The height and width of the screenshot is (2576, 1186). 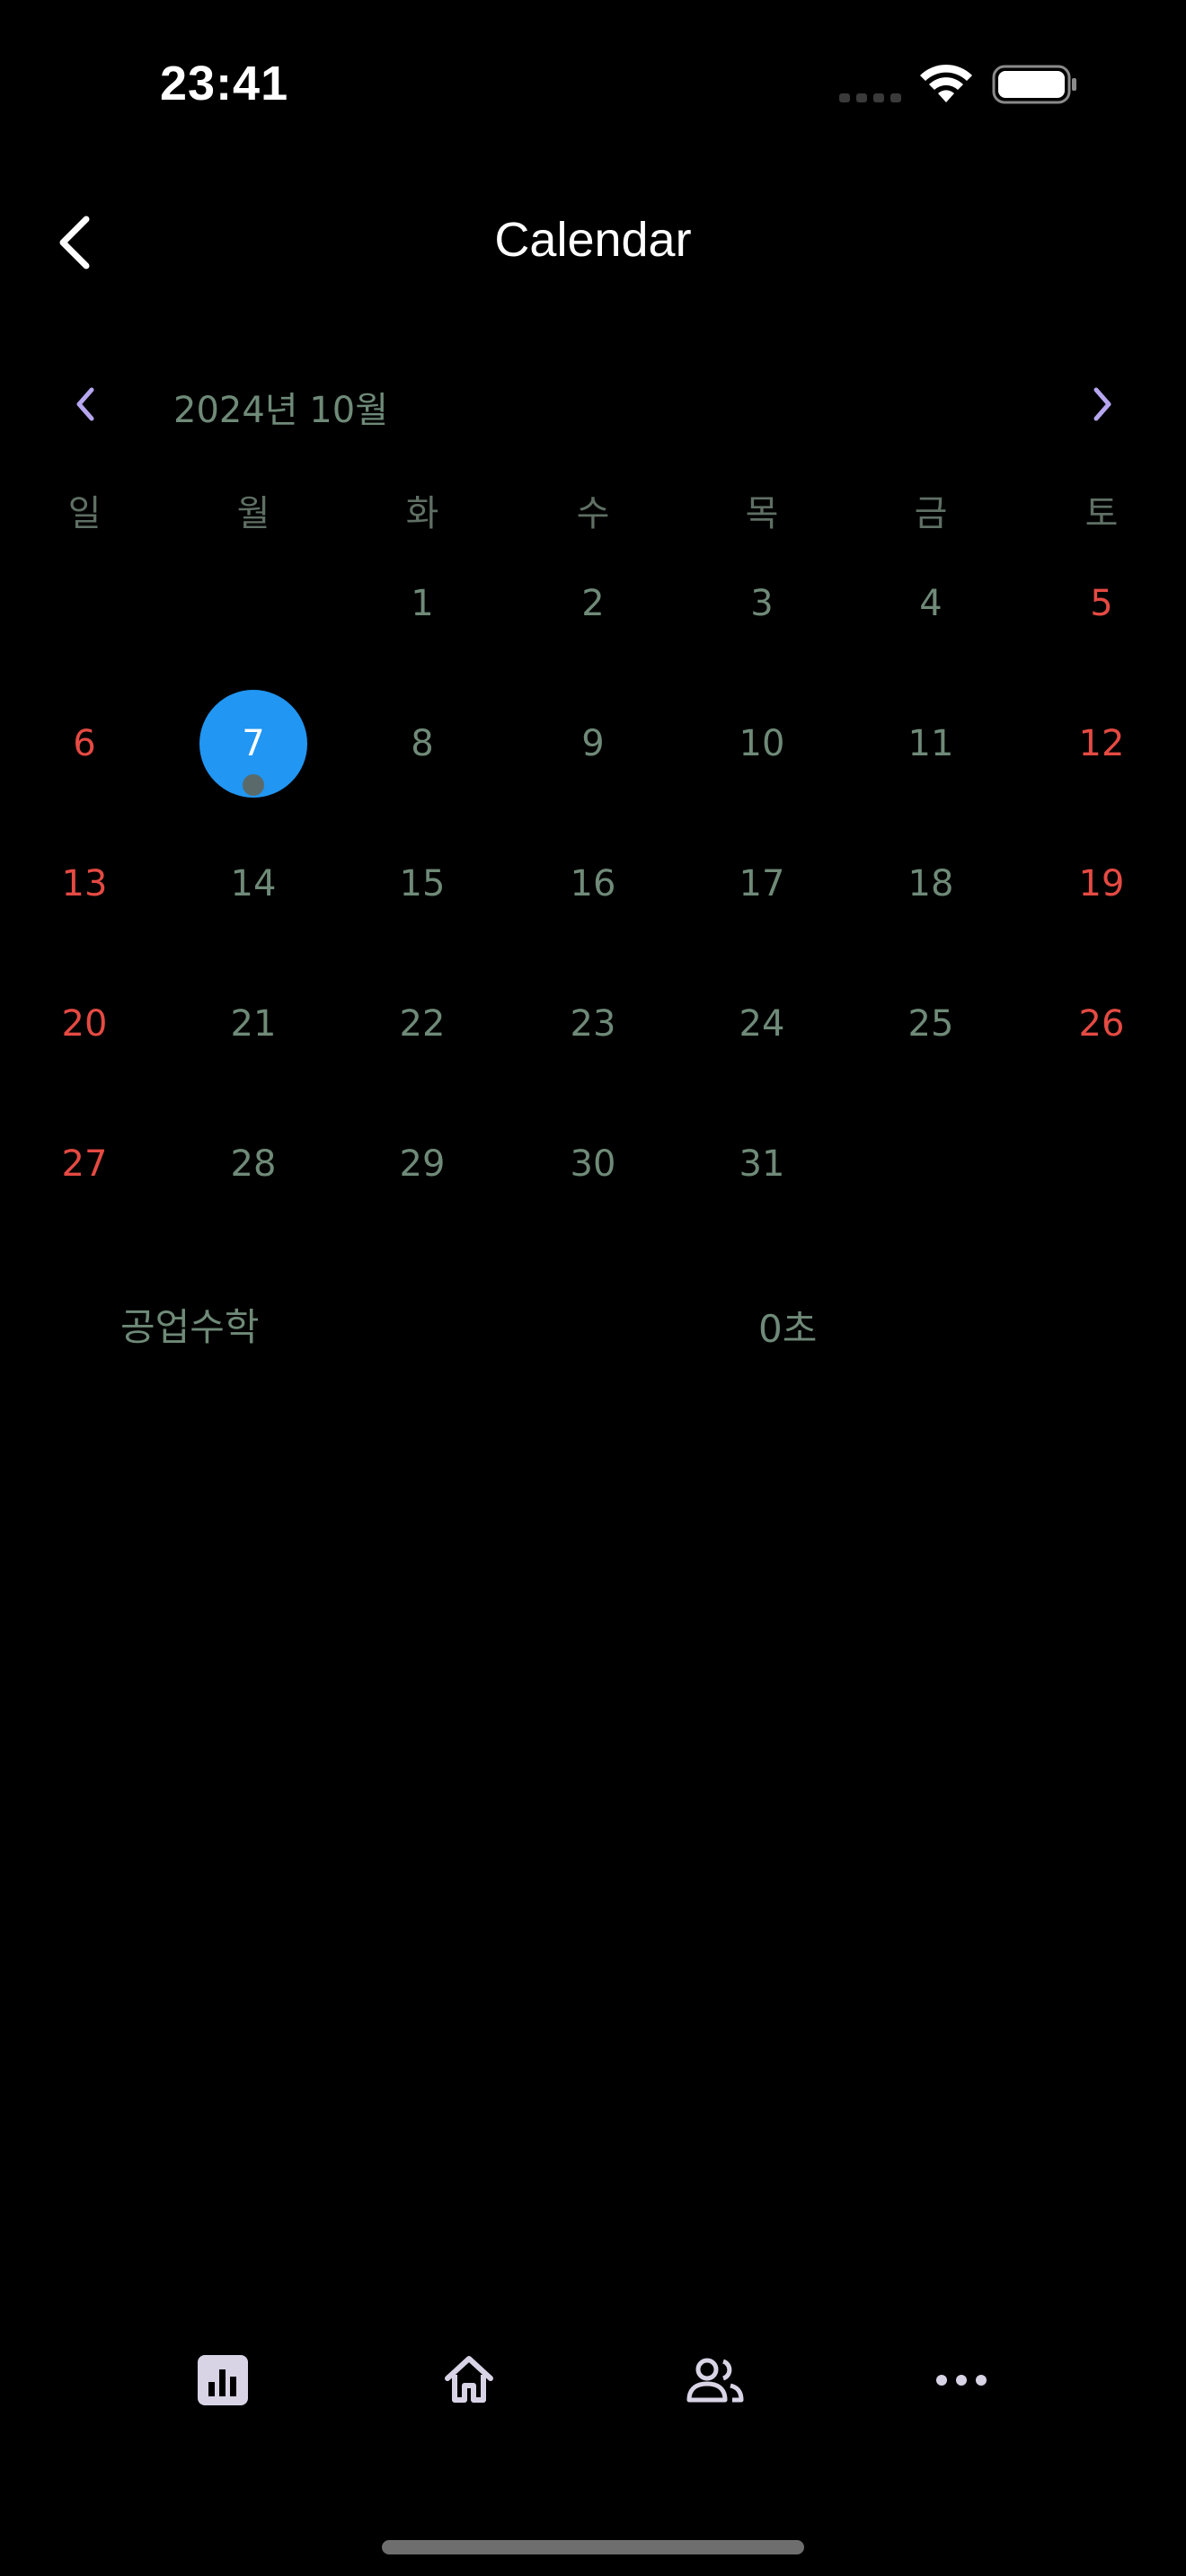 I want to click on calendar-day: 13, so click(x=84, y=884).